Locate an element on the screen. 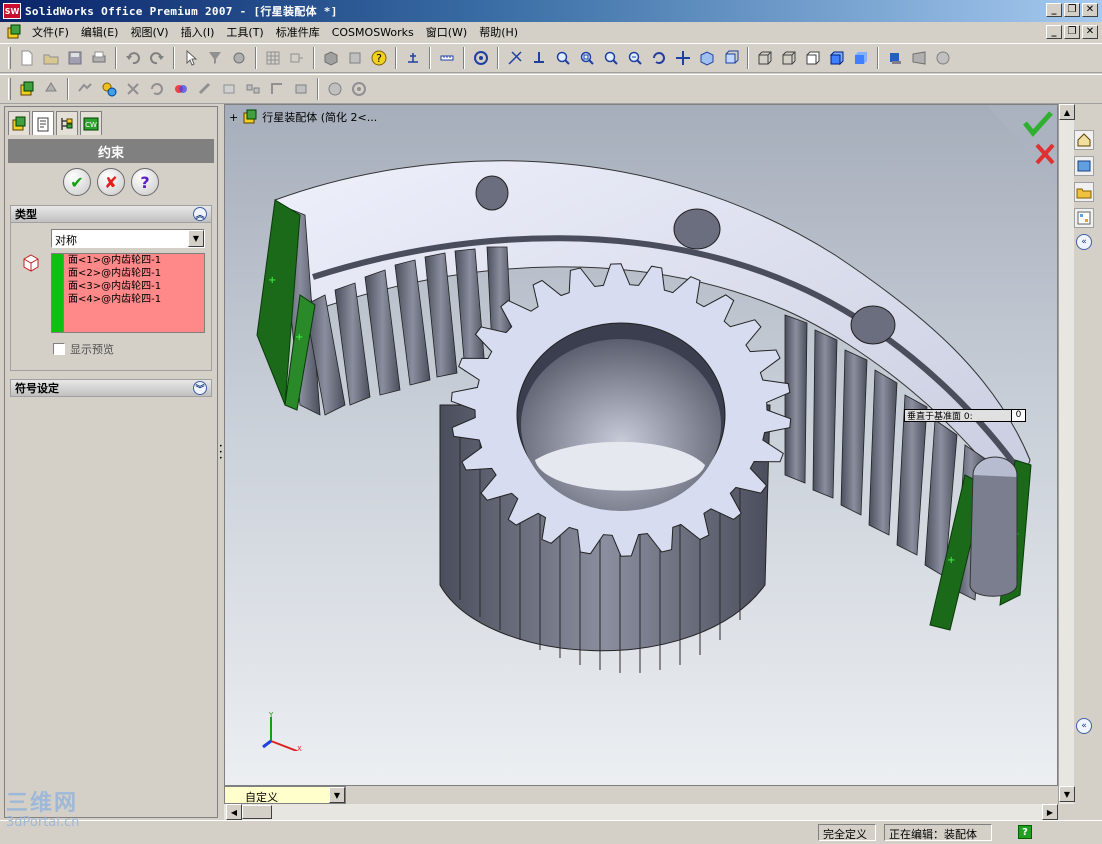  smart-fasteners-icon is located at coordinates (109, 89).